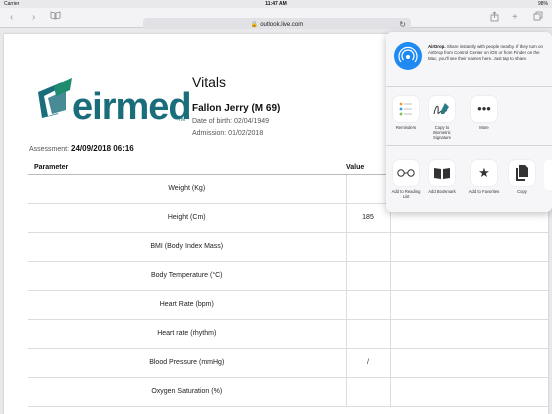 The height and width of the screenshot is (414, 552). I want to click on column-header-parameter: Parameter, so click(187, 168).